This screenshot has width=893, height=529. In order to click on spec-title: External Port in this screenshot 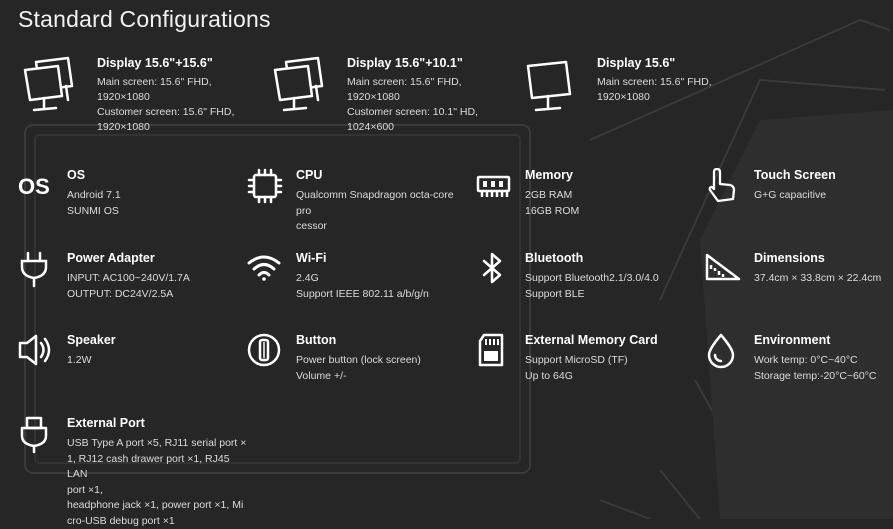, I will do `click(157, 423)`.